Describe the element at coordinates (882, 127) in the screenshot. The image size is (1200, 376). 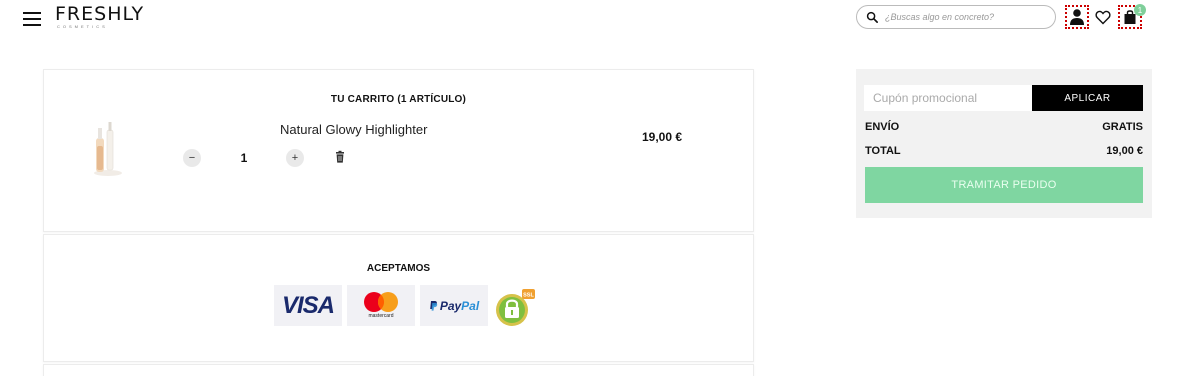
I see `shipping-label: ENVÍO` at that location.